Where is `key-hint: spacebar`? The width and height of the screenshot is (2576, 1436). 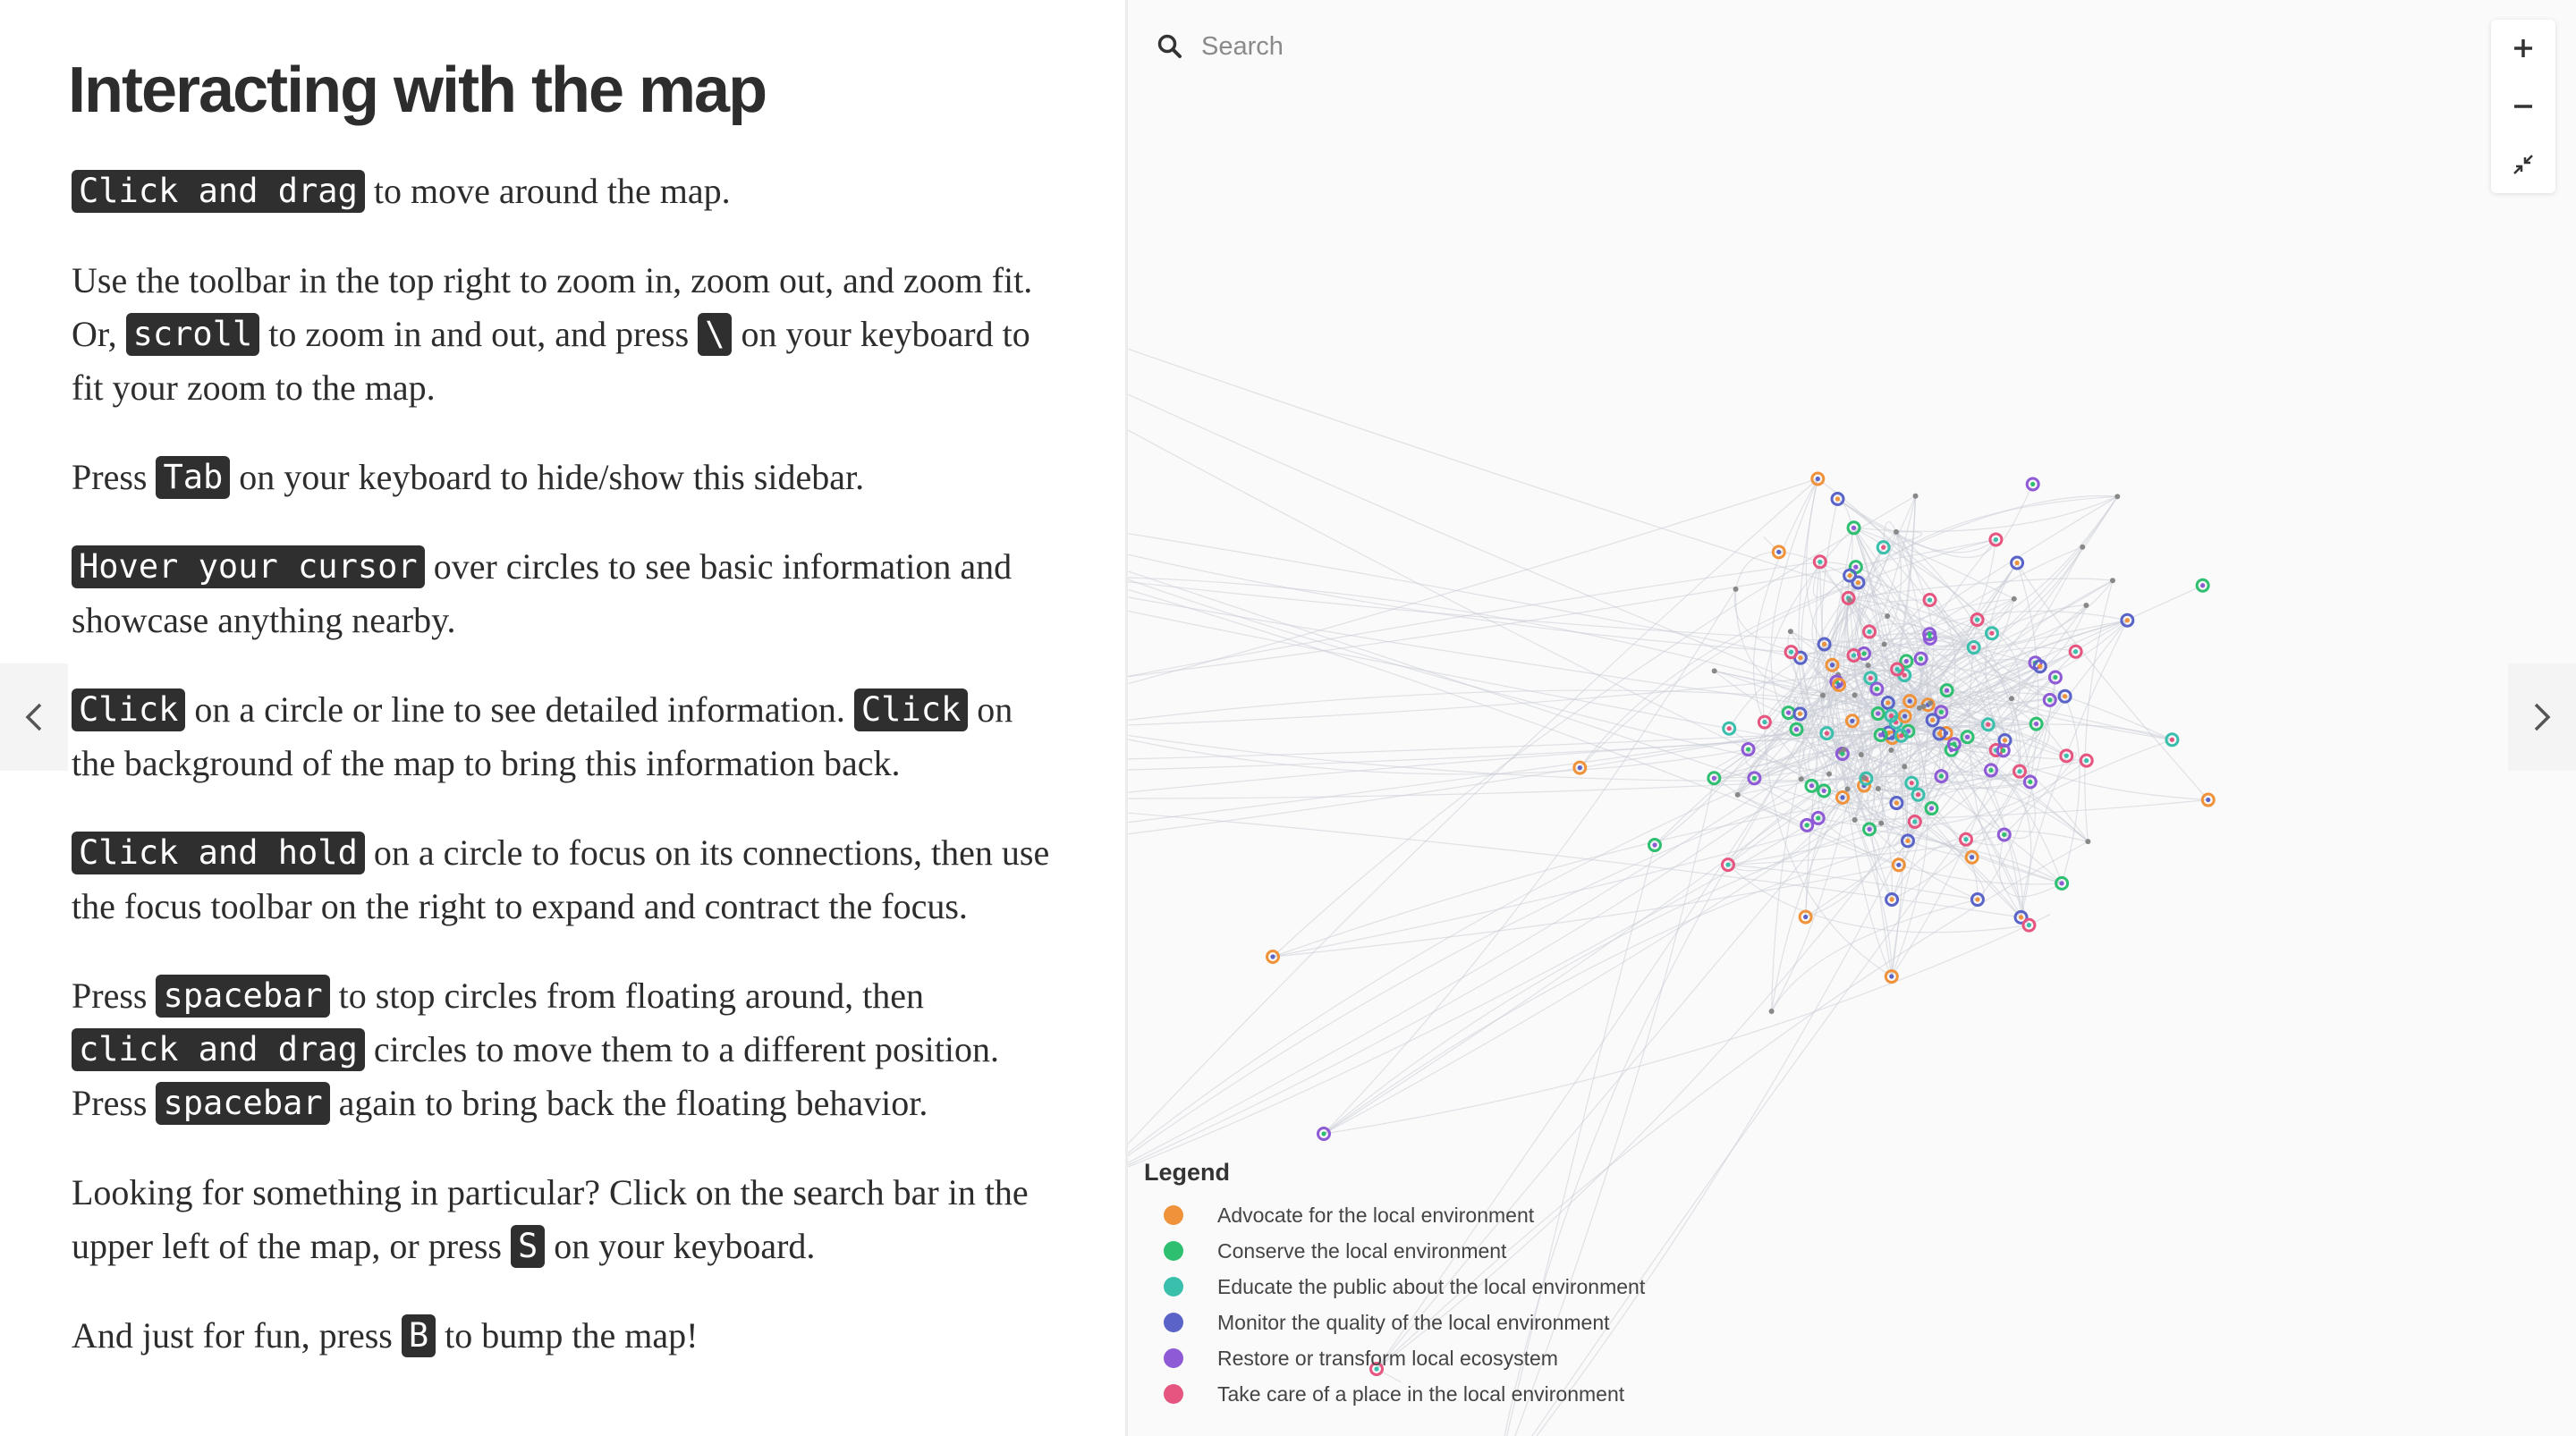
key-hint: spacebar is located at coordinates (243, 997).